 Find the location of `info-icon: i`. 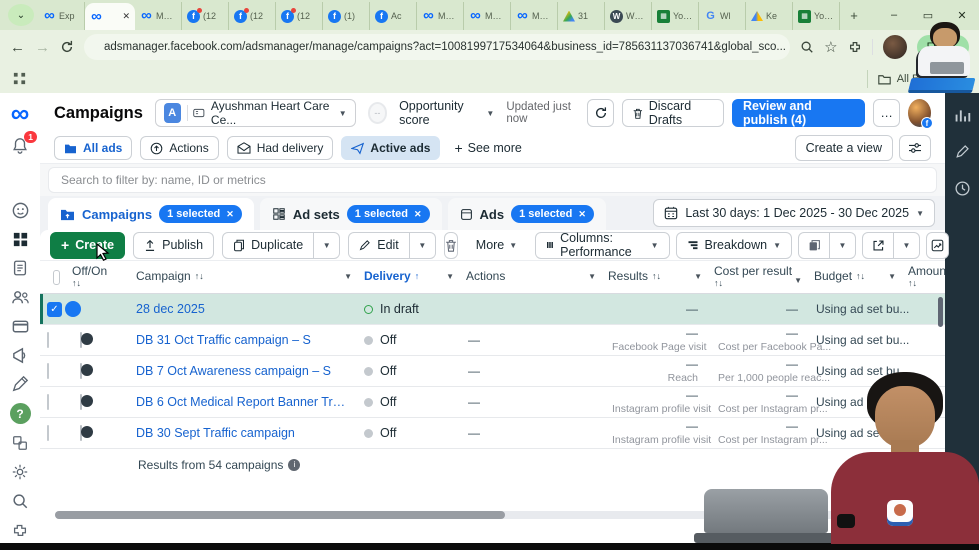

info-icon: i is located at coordinates (294, 464).